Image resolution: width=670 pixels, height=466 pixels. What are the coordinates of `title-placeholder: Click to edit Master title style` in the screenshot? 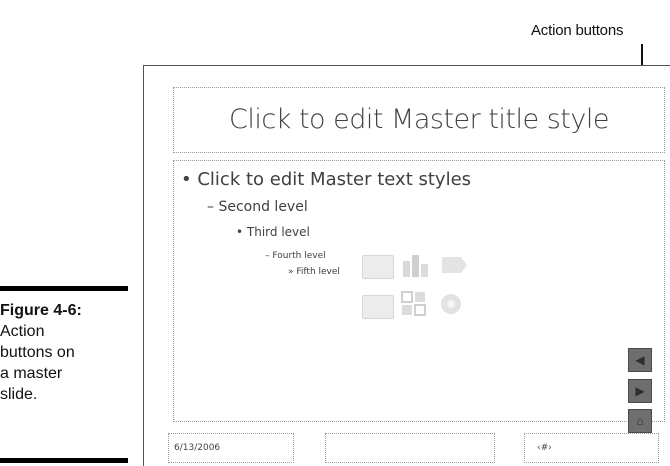 It's located at (419, 120).